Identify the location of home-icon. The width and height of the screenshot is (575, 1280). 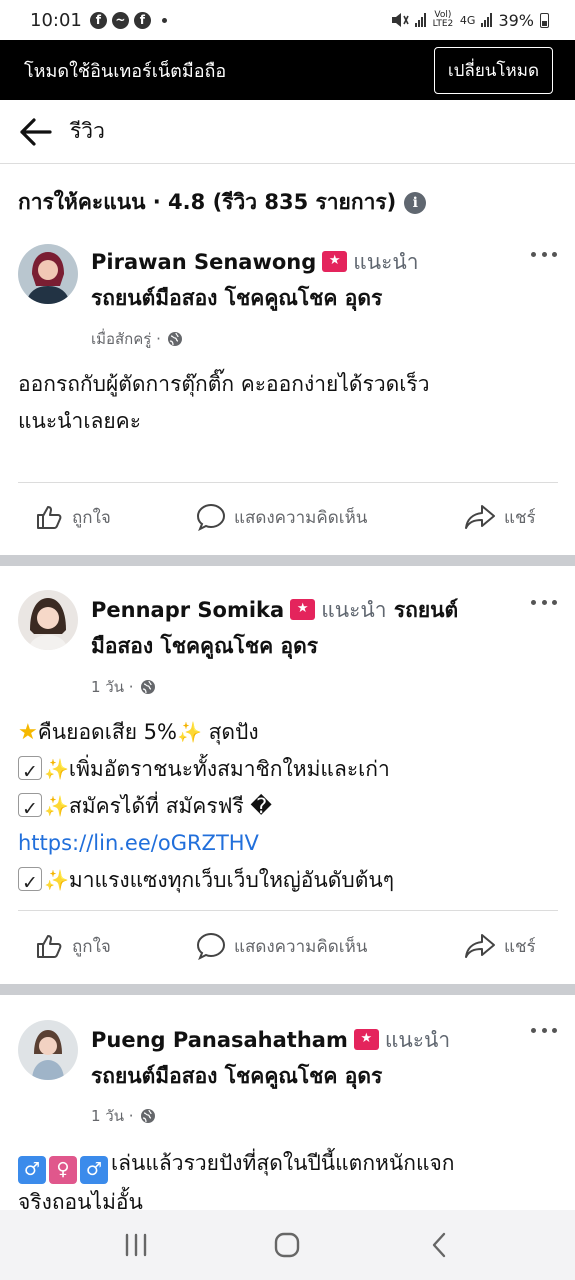
(287, 1245).